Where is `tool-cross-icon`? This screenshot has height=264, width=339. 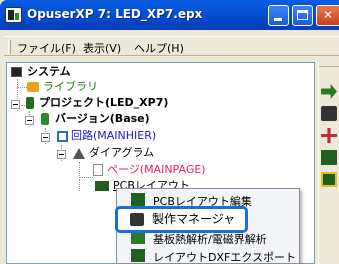
tool-cross-icon is located at coordinates (329, 135).